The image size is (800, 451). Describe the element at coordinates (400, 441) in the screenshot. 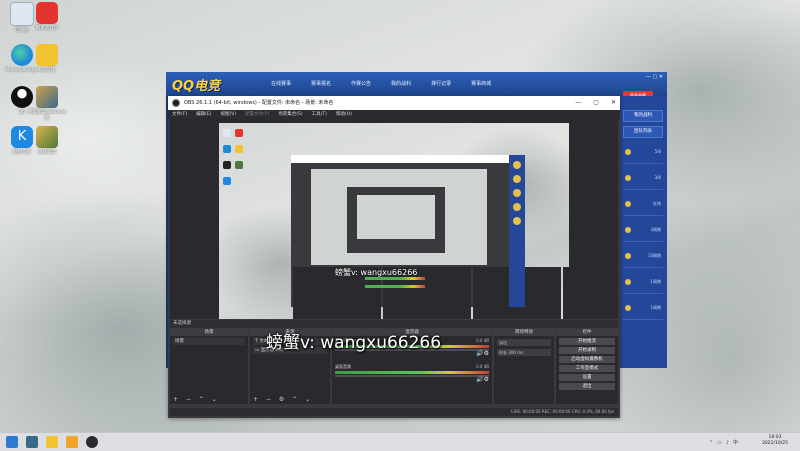

I see `taskbar: ⌃▭♪中 18:03 2021/10/25` at that location.